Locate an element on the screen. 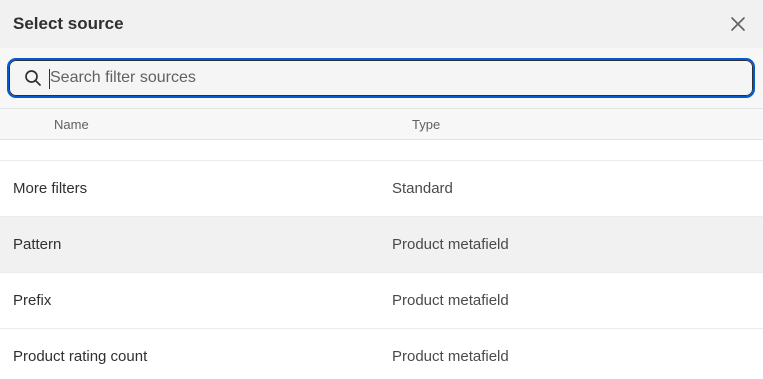 The image size is (763, 379). search-input is located at coordinates (390, 78).